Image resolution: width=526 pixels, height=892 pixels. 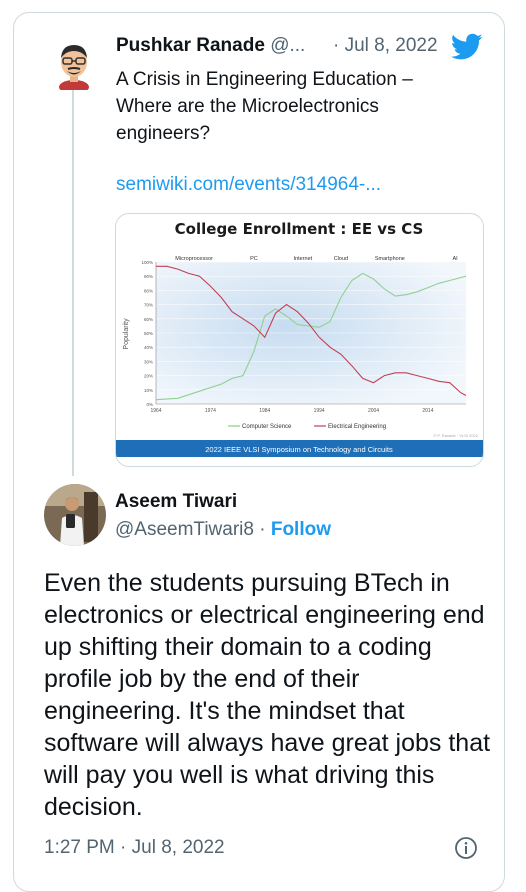 I want to click on y-axis-label: Popularity, so click(x=126, y=334).